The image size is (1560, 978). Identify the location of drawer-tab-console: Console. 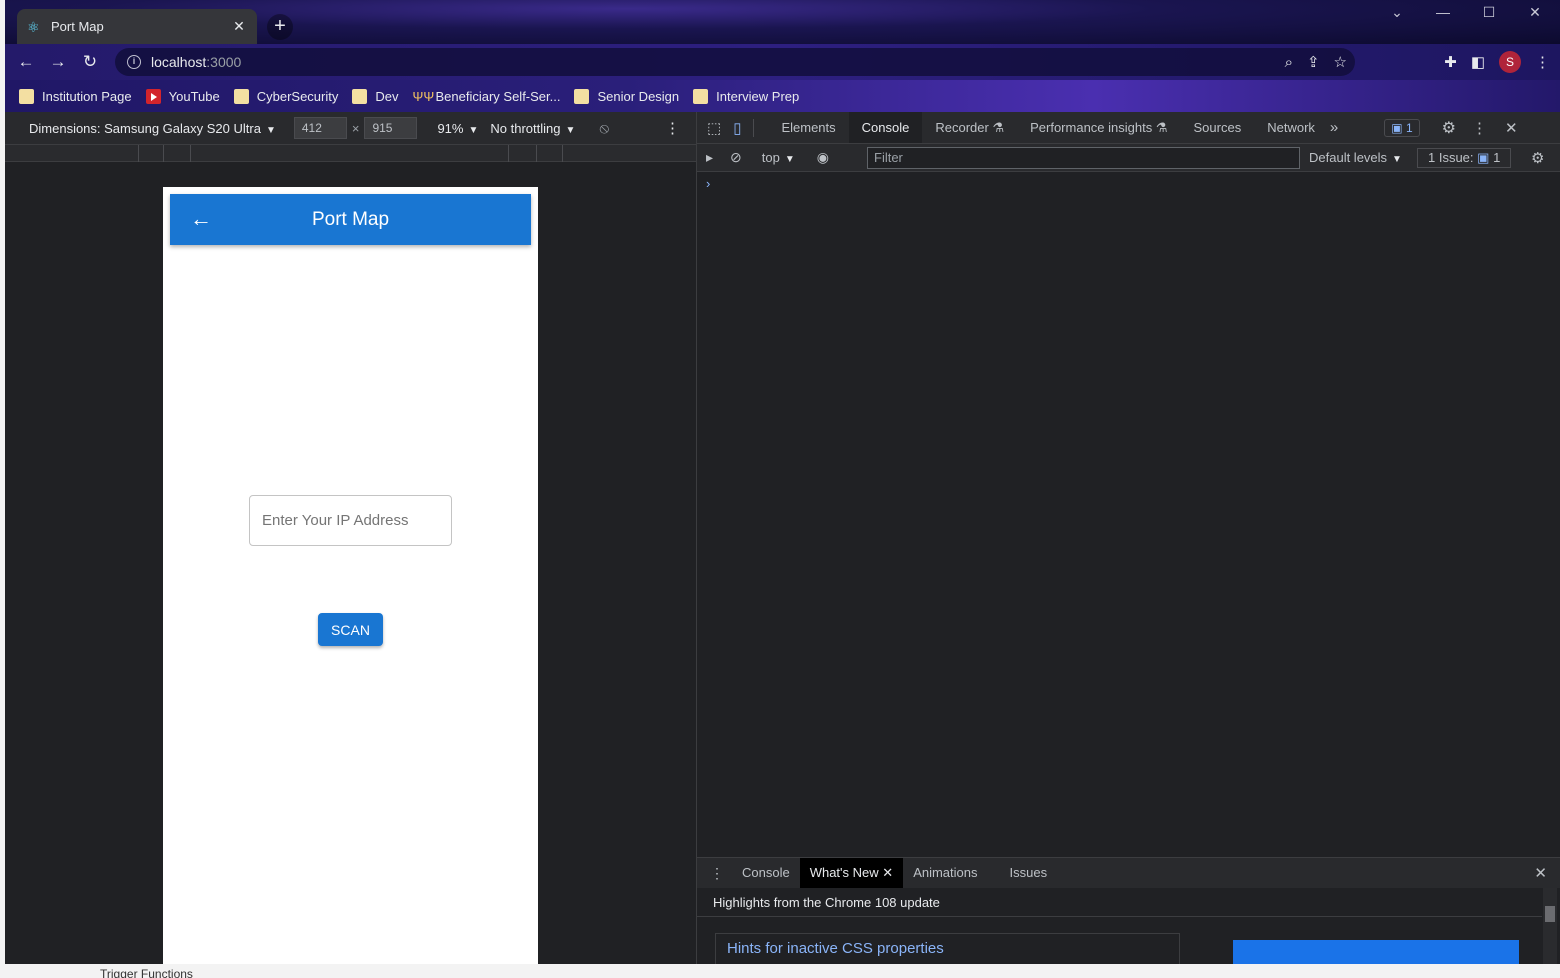
(766, 873).